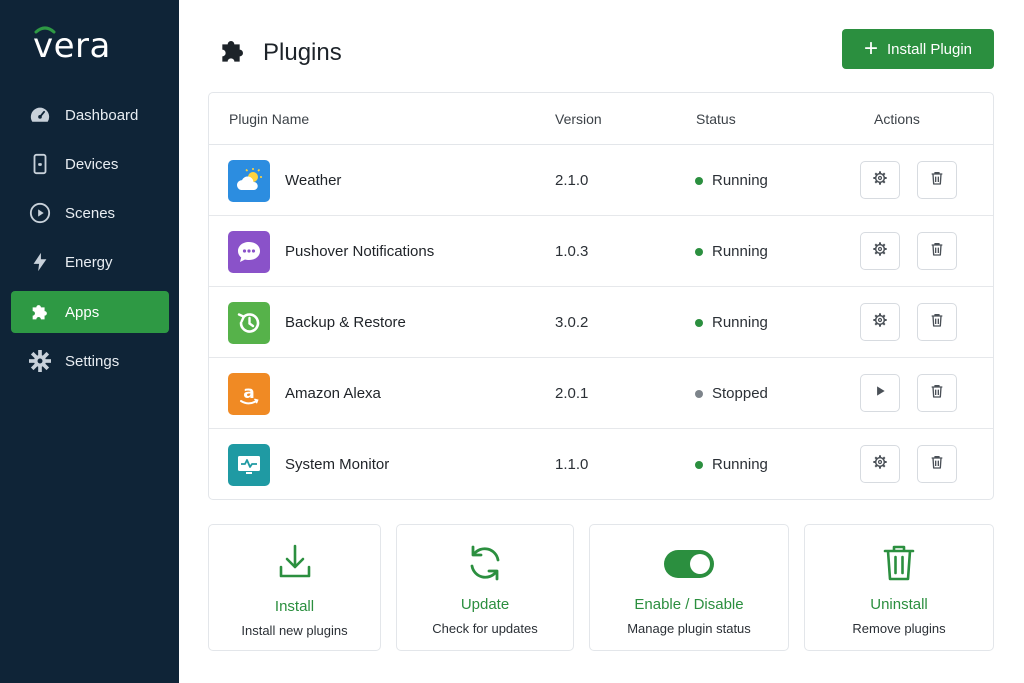 The height and width of the screenshot is (683, 1024). Describe the element at coordinates (40, 213) in the screenshot. I see `play-circle-icon` at that location.